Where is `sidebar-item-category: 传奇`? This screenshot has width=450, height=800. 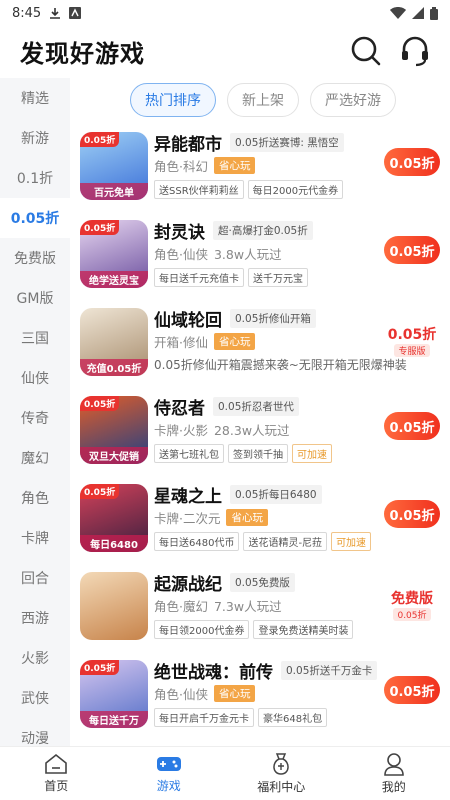
sidebar-item-category: 传奇 is located at coordinates (35, 418).